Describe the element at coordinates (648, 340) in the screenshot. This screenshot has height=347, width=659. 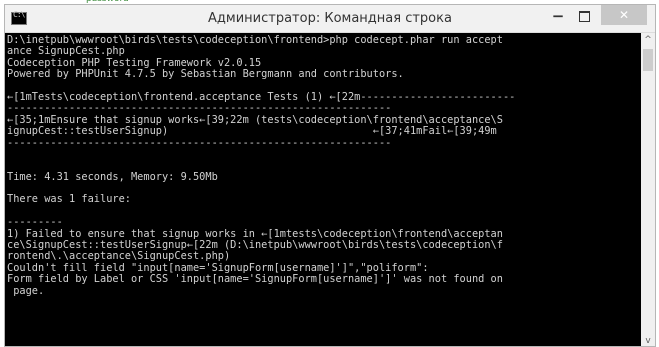
I see `scroll-down-arrow-icon: v` at that location.